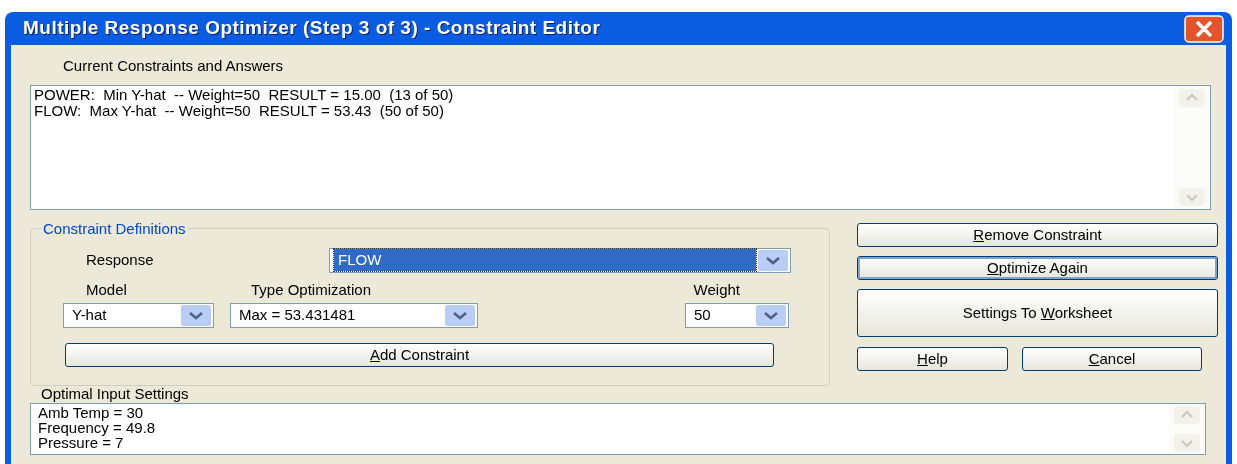 This screenshot has height=464, width=1237. I want to click on weight-dropdown: 50, so click(737, 315).